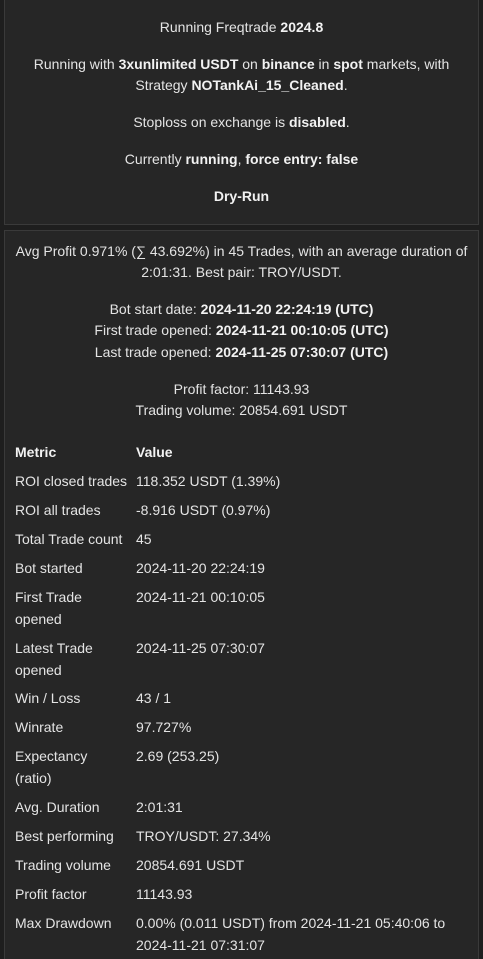  What do you see at coordinates (159, 807) in the screenshot?
I see `value-cell: 2:01:31` at bounding box center [159, 807].